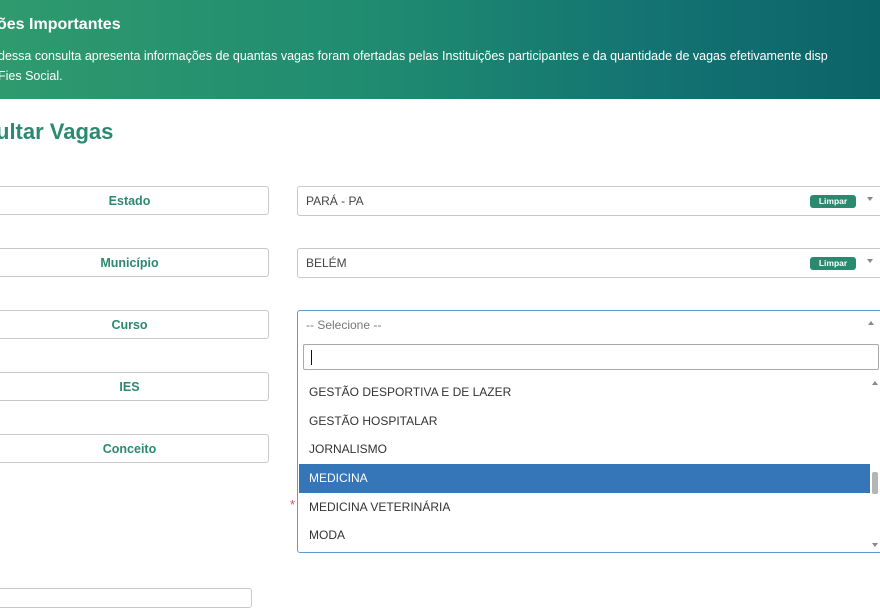 This screenshot has height=608, width=880. I want to click on ies-label-text: IES, so click(129, 386).